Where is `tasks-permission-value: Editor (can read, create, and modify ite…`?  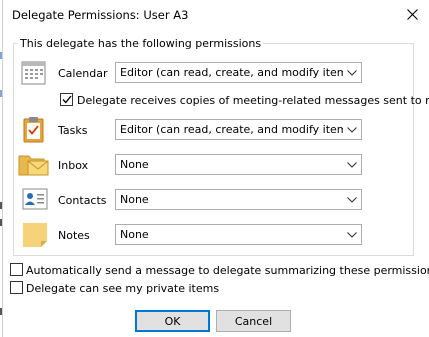 tasks-permission-value: Editor (can read, create, and modify ite… is located at coordinates (231, 129).